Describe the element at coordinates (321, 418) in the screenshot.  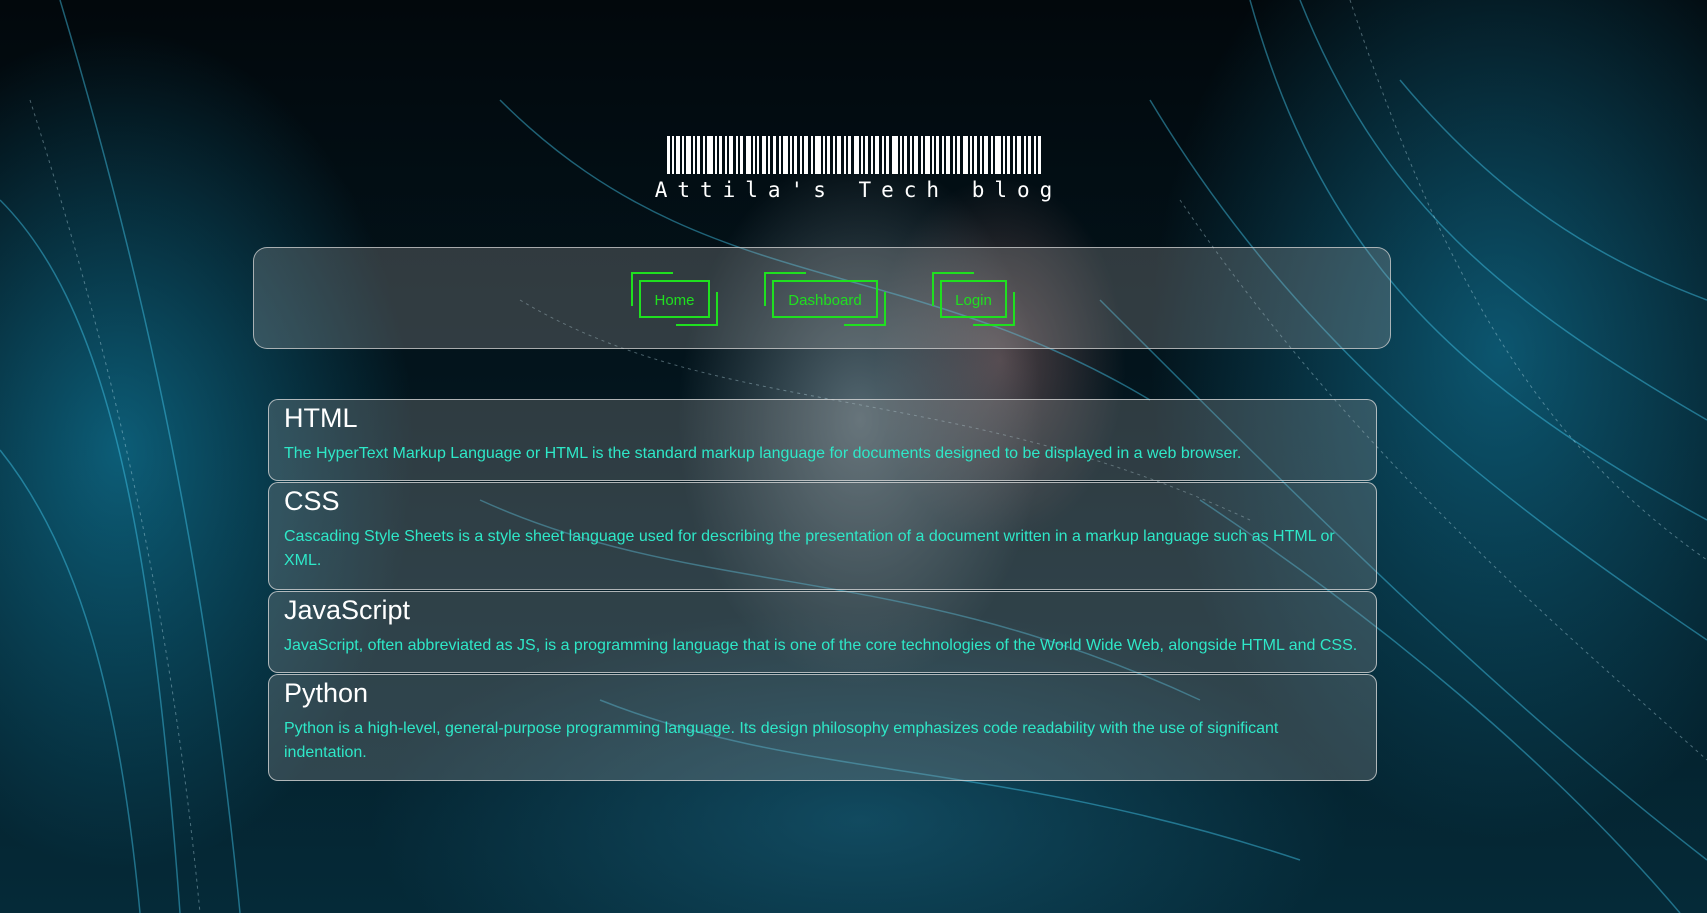
I see `post-title: HTML` at that location.